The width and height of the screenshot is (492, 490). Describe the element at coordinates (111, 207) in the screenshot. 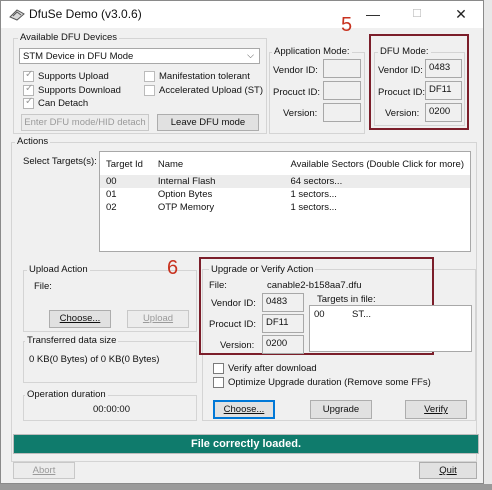

I see `target-id-cell: 02` at that location.